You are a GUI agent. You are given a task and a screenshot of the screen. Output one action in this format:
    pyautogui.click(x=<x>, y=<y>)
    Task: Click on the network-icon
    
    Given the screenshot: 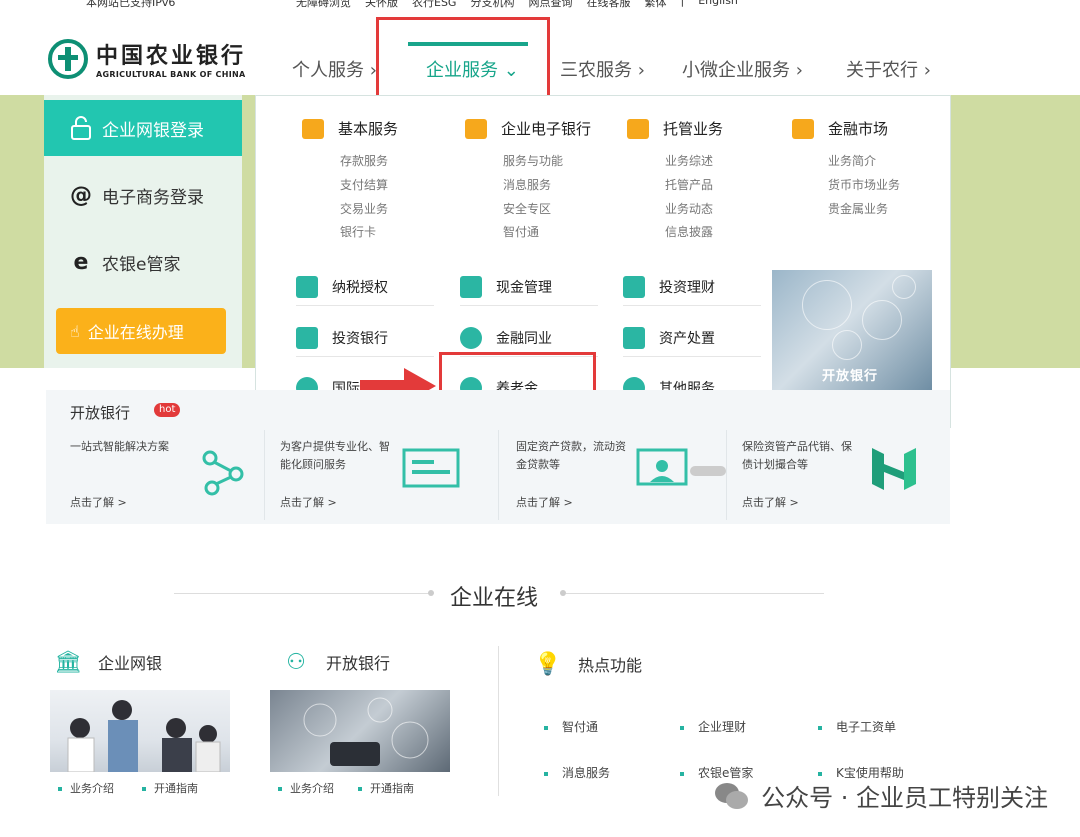 What is the action you would take?
    pyautogui.click(x=223, y=473)
    